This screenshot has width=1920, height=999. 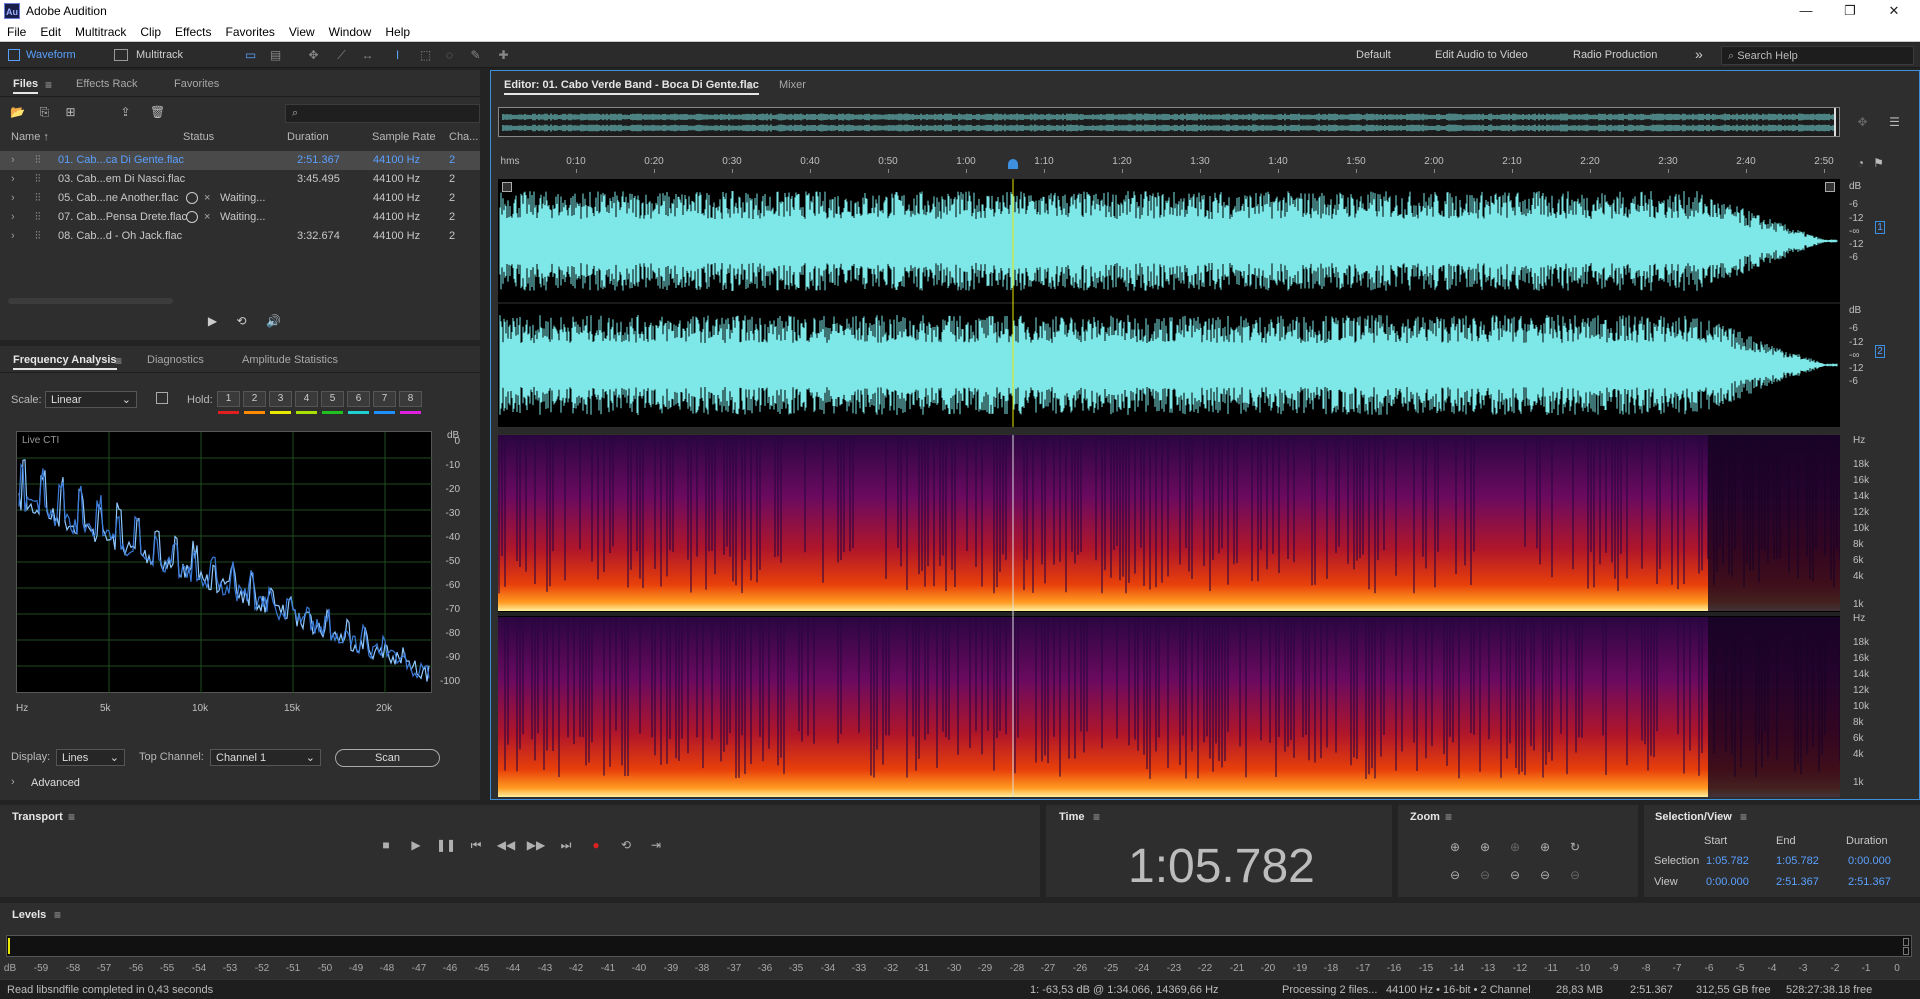 What do you see at coordinates (1169, 122) in the screenshot?
I see `overview-navigator` at bounding box center [1169, 122].